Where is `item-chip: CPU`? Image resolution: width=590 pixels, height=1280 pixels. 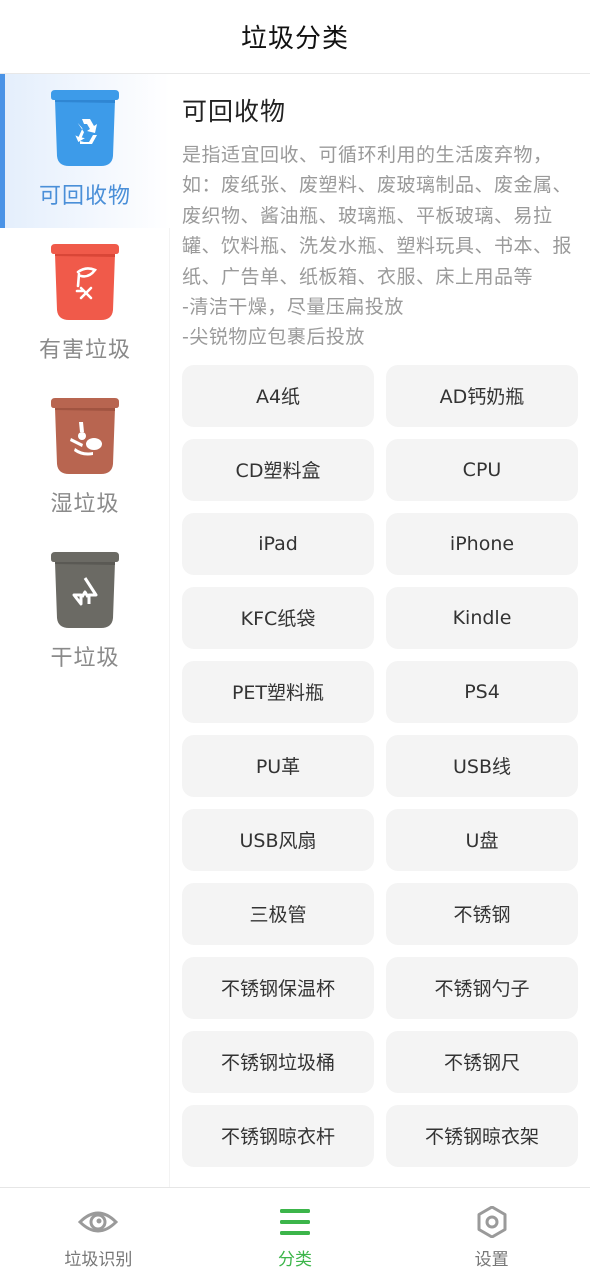 item-chip: CPU is located at coordinates (482, 469).